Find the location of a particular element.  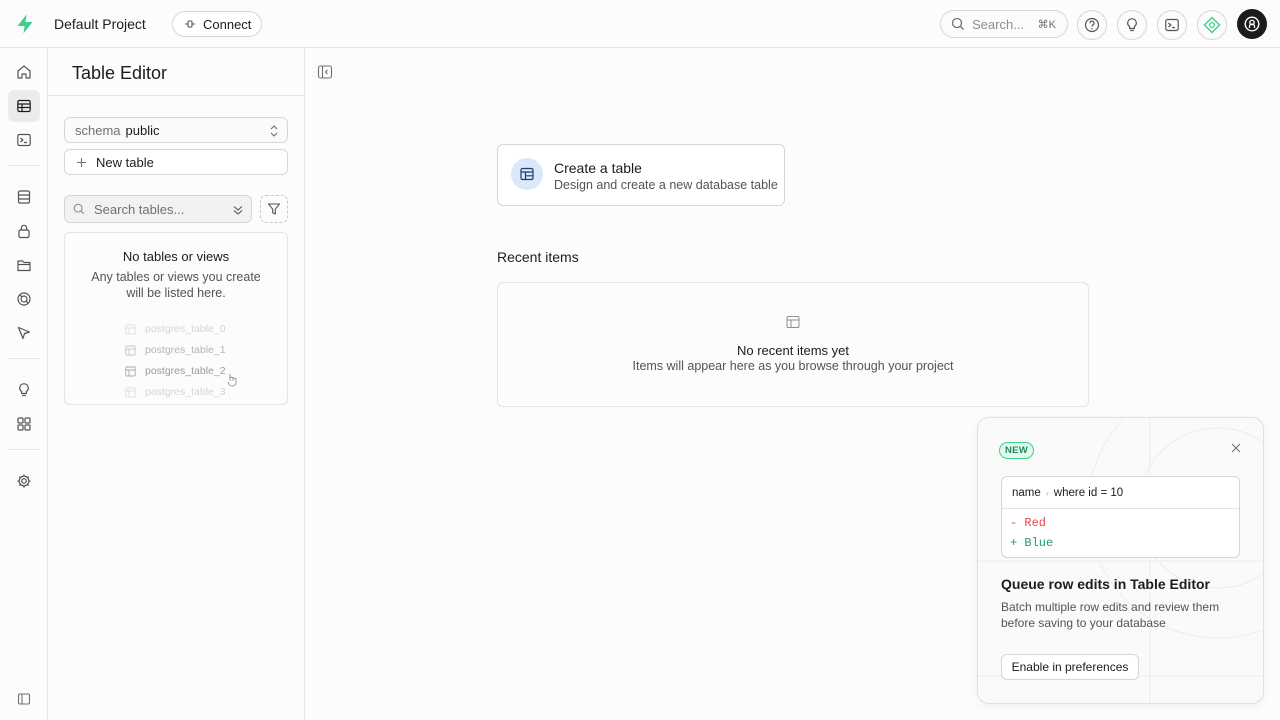

cursor-icon is located at coordinates (233, 380).